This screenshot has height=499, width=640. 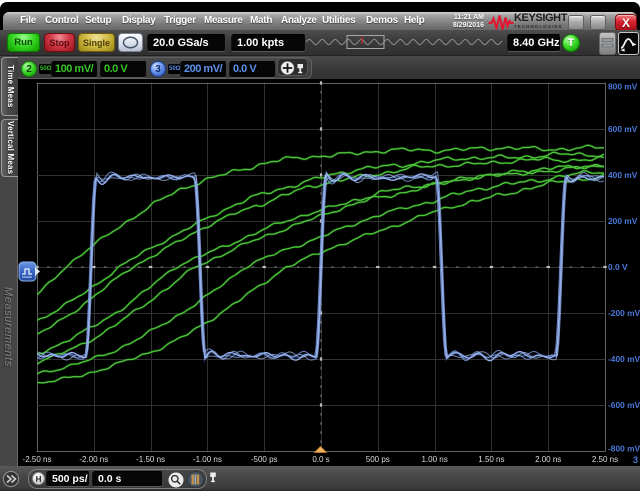 I want to click on svg-text: 500 ps, so click(x=378, y=459).